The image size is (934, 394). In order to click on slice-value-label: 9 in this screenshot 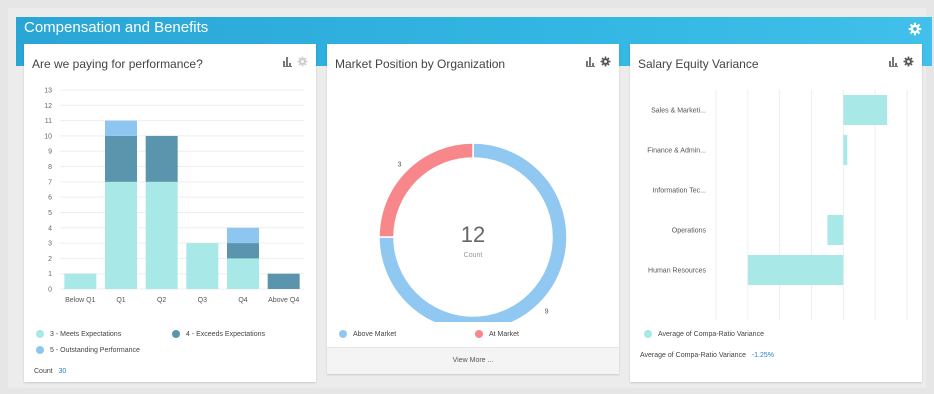, I will do `click(547, 312)`.